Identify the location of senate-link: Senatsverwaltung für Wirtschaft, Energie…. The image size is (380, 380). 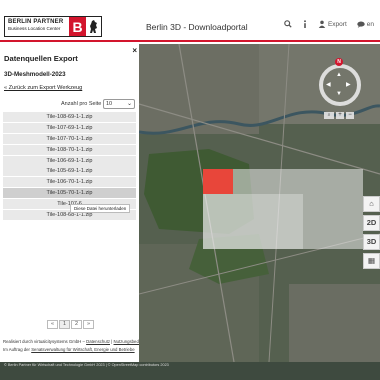
(82, 349).